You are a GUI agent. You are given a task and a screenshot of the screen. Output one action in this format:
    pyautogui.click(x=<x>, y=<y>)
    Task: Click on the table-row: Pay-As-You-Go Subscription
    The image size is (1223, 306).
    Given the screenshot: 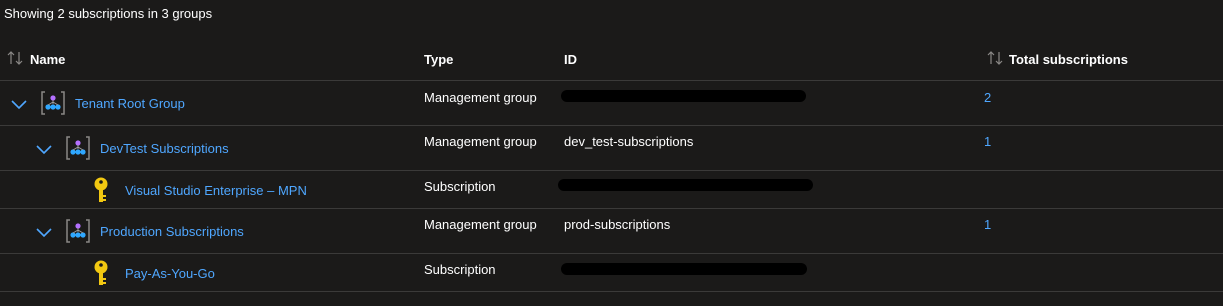 What is the action you would take?
    pyautogui.click(x=611, y=273)
    